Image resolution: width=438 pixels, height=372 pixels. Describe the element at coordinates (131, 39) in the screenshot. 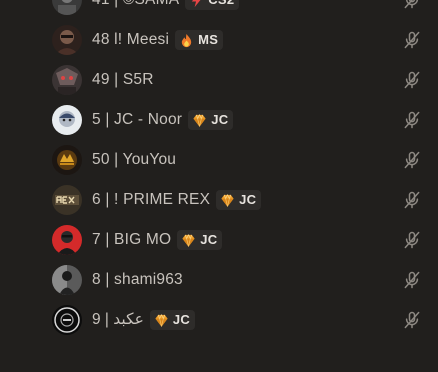

I see `member-name: 48 l! Meesi` at that location.